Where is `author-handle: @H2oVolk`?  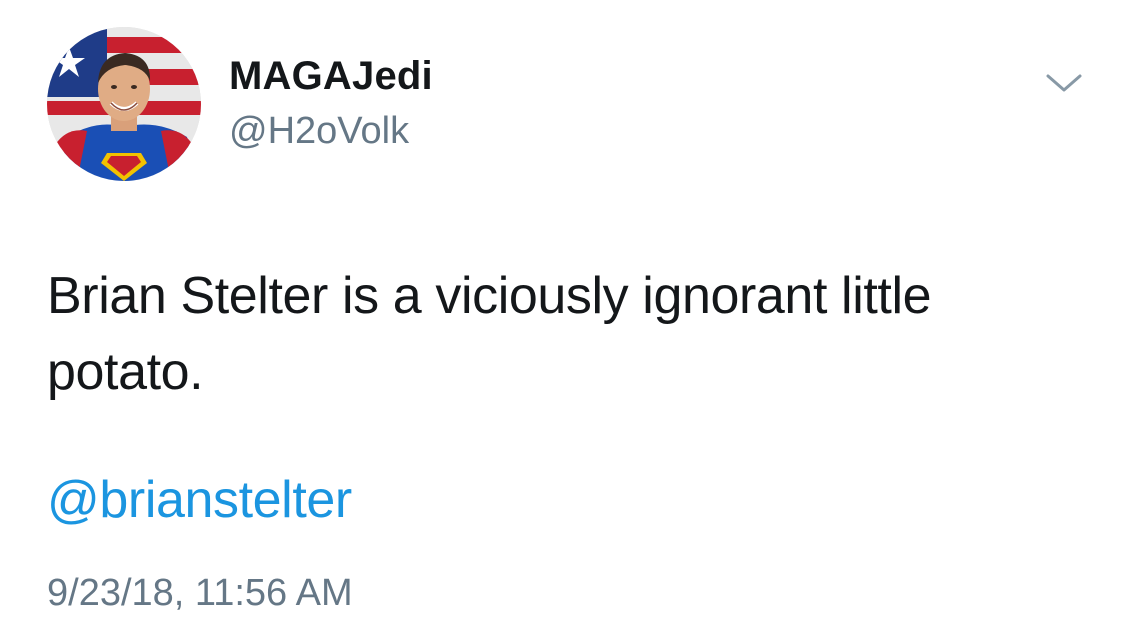
author-handle: @H2oVolk is located at coordinates (319, 131).